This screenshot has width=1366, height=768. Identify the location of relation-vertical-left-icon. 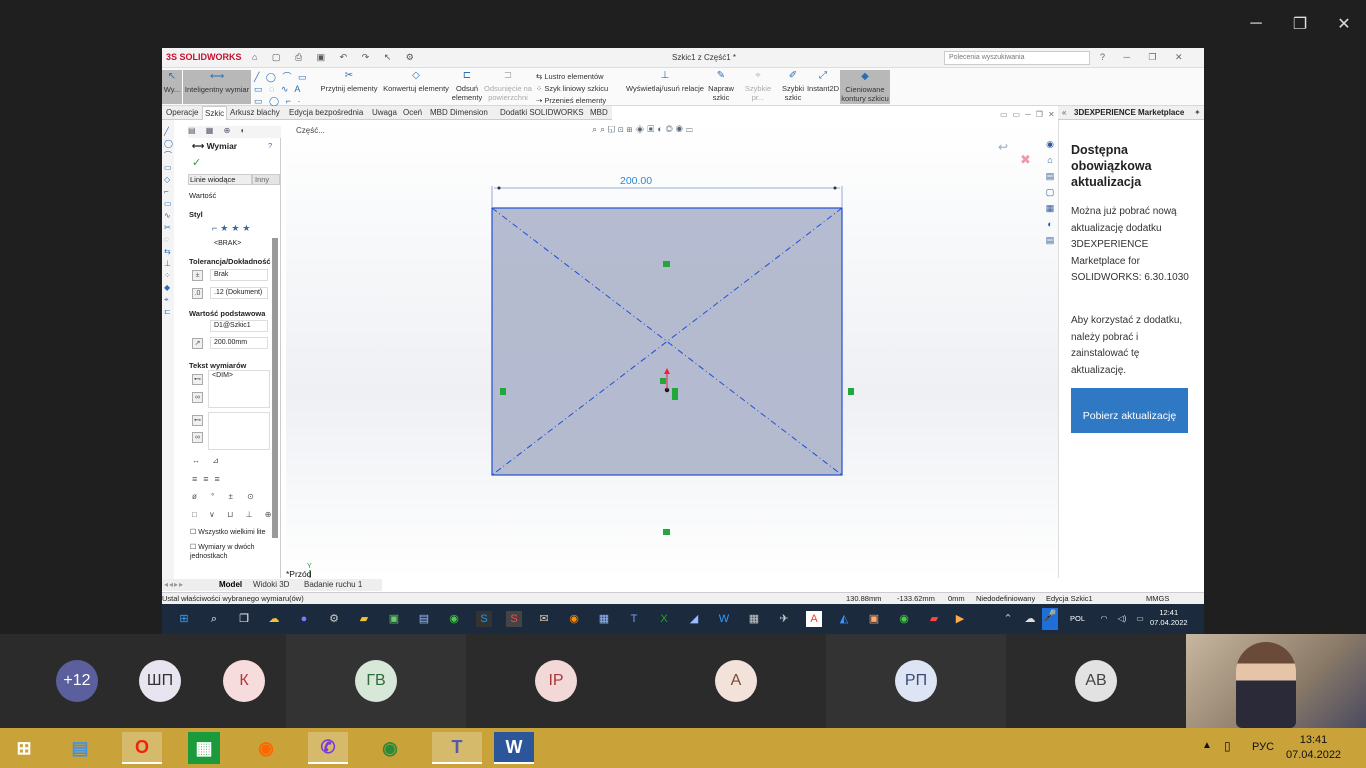
(503, 391).